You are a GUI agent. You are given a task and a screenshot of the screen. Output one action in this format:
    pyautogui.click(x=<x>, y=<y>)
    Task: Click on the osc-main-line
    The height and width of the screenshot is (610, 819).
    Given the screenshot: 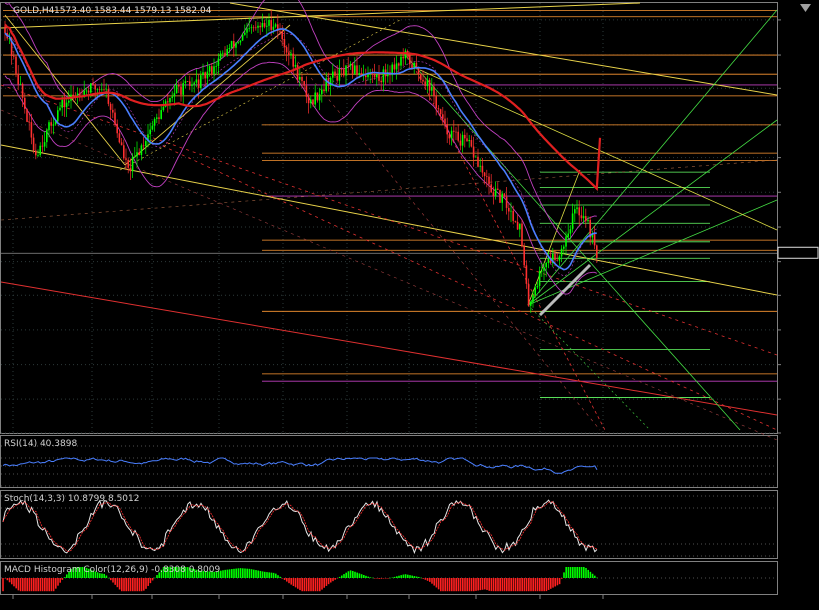 What is the action you would take?
    pyautogui.click(x=300, y=465)
    